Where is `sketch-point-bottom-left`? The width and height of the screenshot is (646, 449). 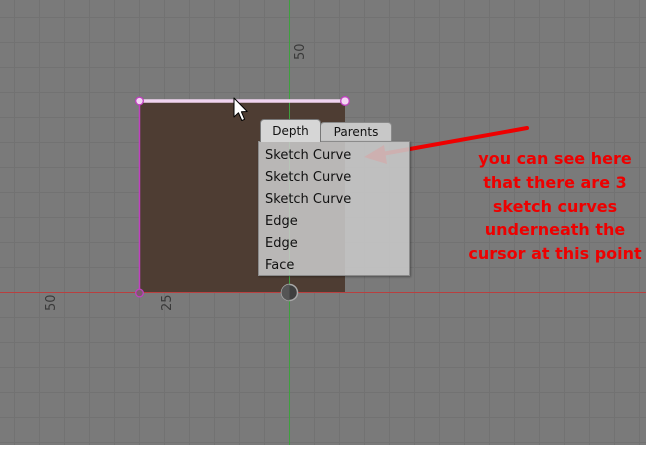 sketch-point-bottom-left is located at coordinates (139, 293).